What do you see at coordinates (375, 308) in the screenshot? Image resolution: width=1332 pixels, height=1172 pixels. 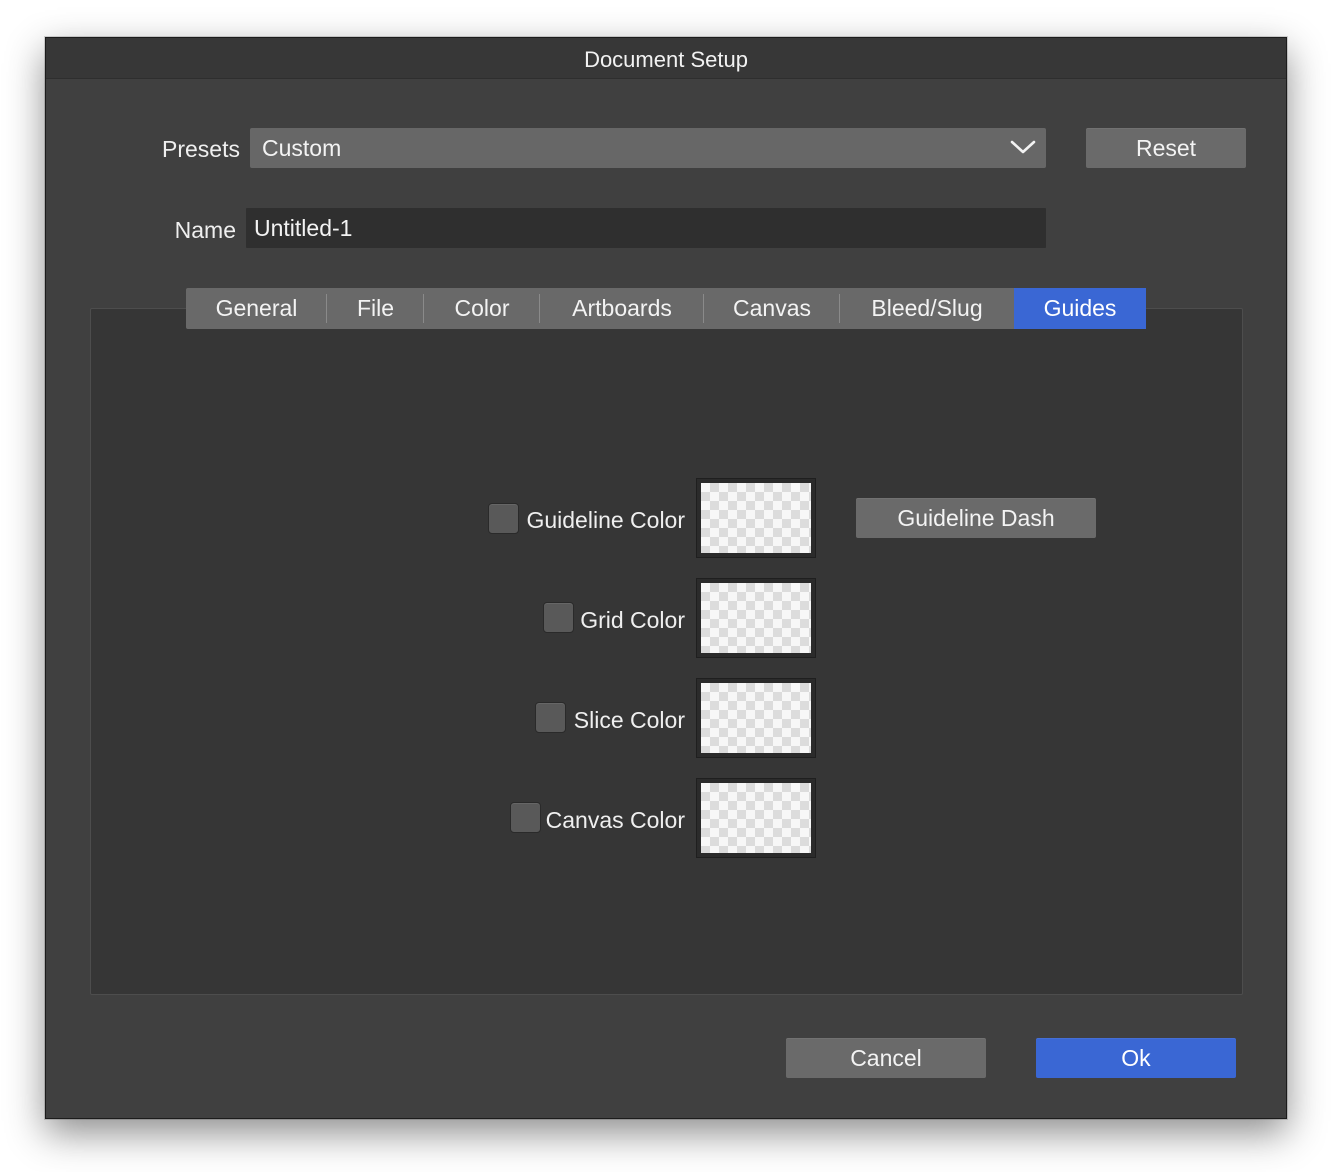 I see `tab-file: File` at bounding box center [375, 308].